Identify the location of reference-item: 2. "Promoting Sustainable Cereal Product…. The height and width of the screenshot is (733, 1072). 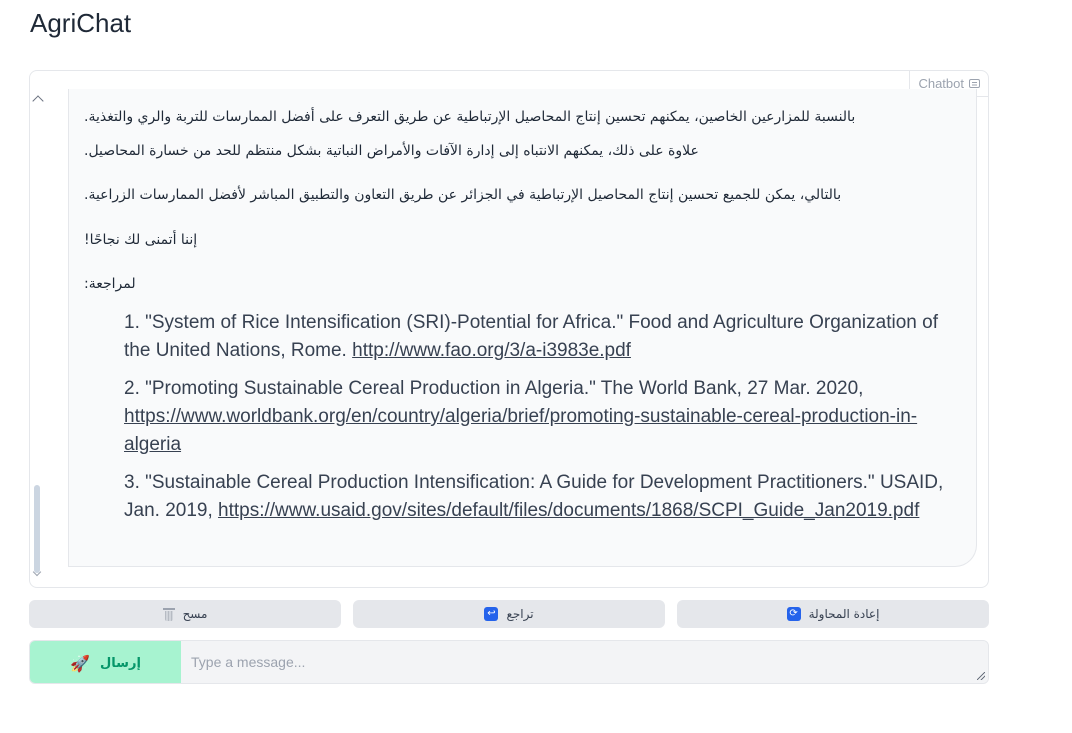
(534, 417).